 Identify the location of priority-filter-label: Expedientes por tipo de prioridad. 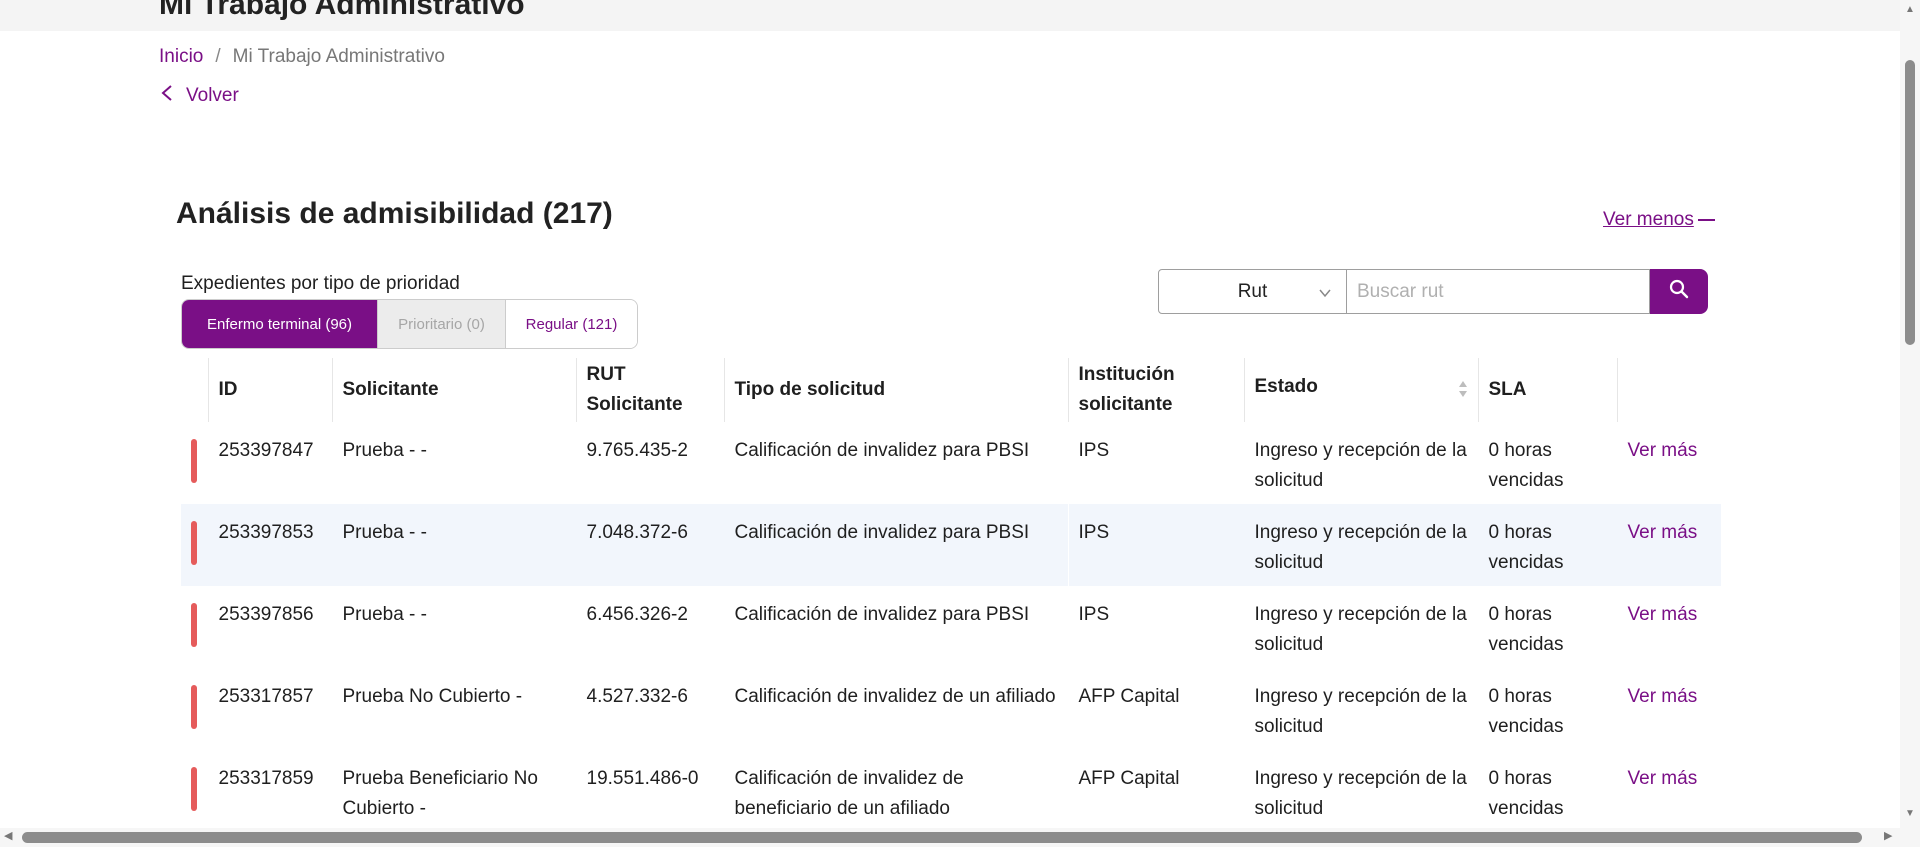
(320, 283).